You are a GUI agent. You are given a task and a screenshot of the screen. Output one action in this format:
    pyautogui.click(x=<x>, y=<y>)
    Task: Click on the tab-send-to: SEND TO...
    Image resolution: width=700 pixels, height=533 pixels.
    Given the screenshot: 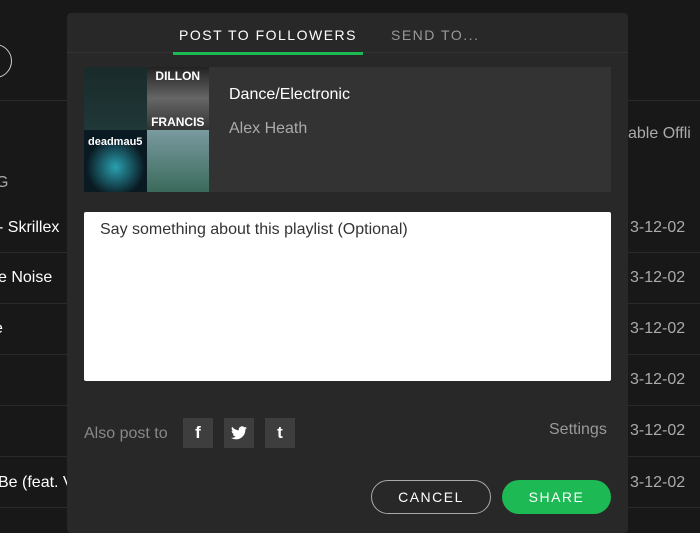 What is the action you would take?
    pyautogui.click(x=435, y=35)
    